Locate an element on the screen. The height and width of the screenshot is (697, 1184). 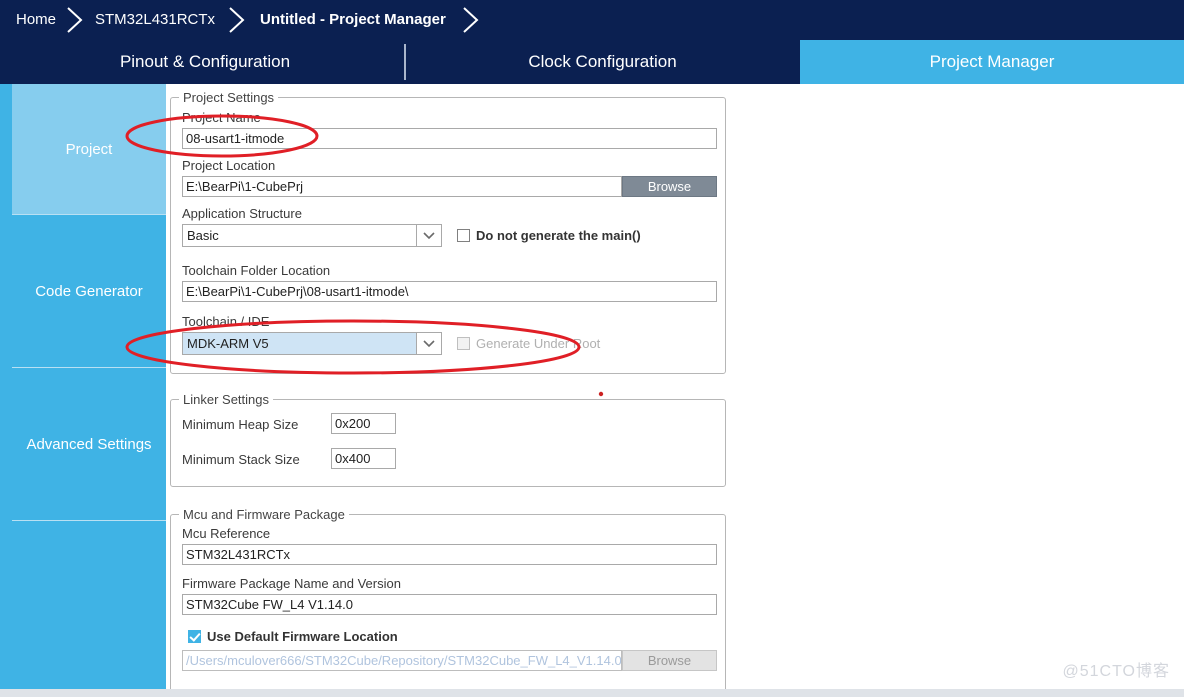
bottom-strip is located at coordinates (592, 693).